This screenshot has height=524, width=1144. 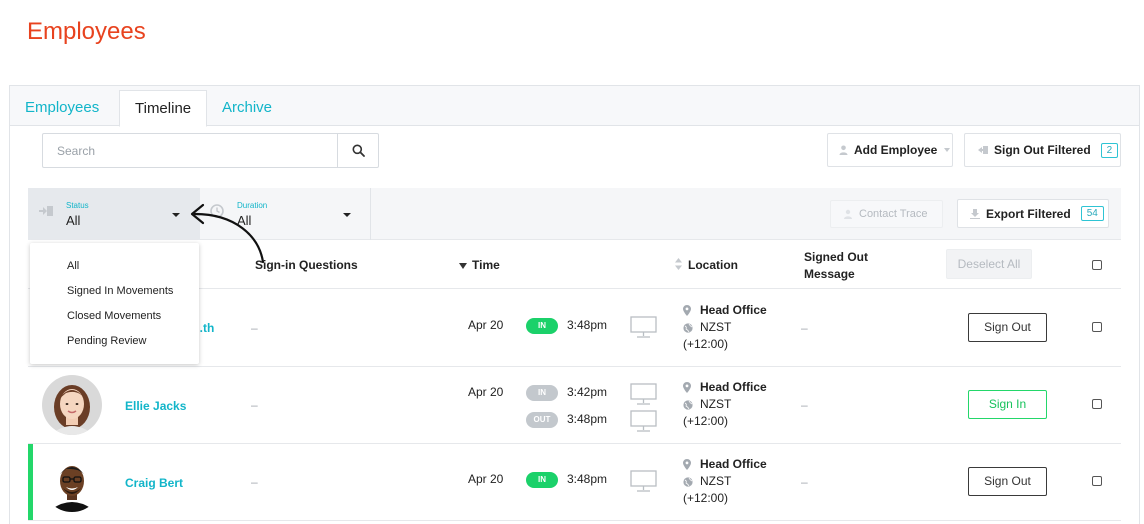 What do you see at coordinates (30, 482) in the screenshot?
I see `signed-in-indicator` at bounding box center [30, 482].